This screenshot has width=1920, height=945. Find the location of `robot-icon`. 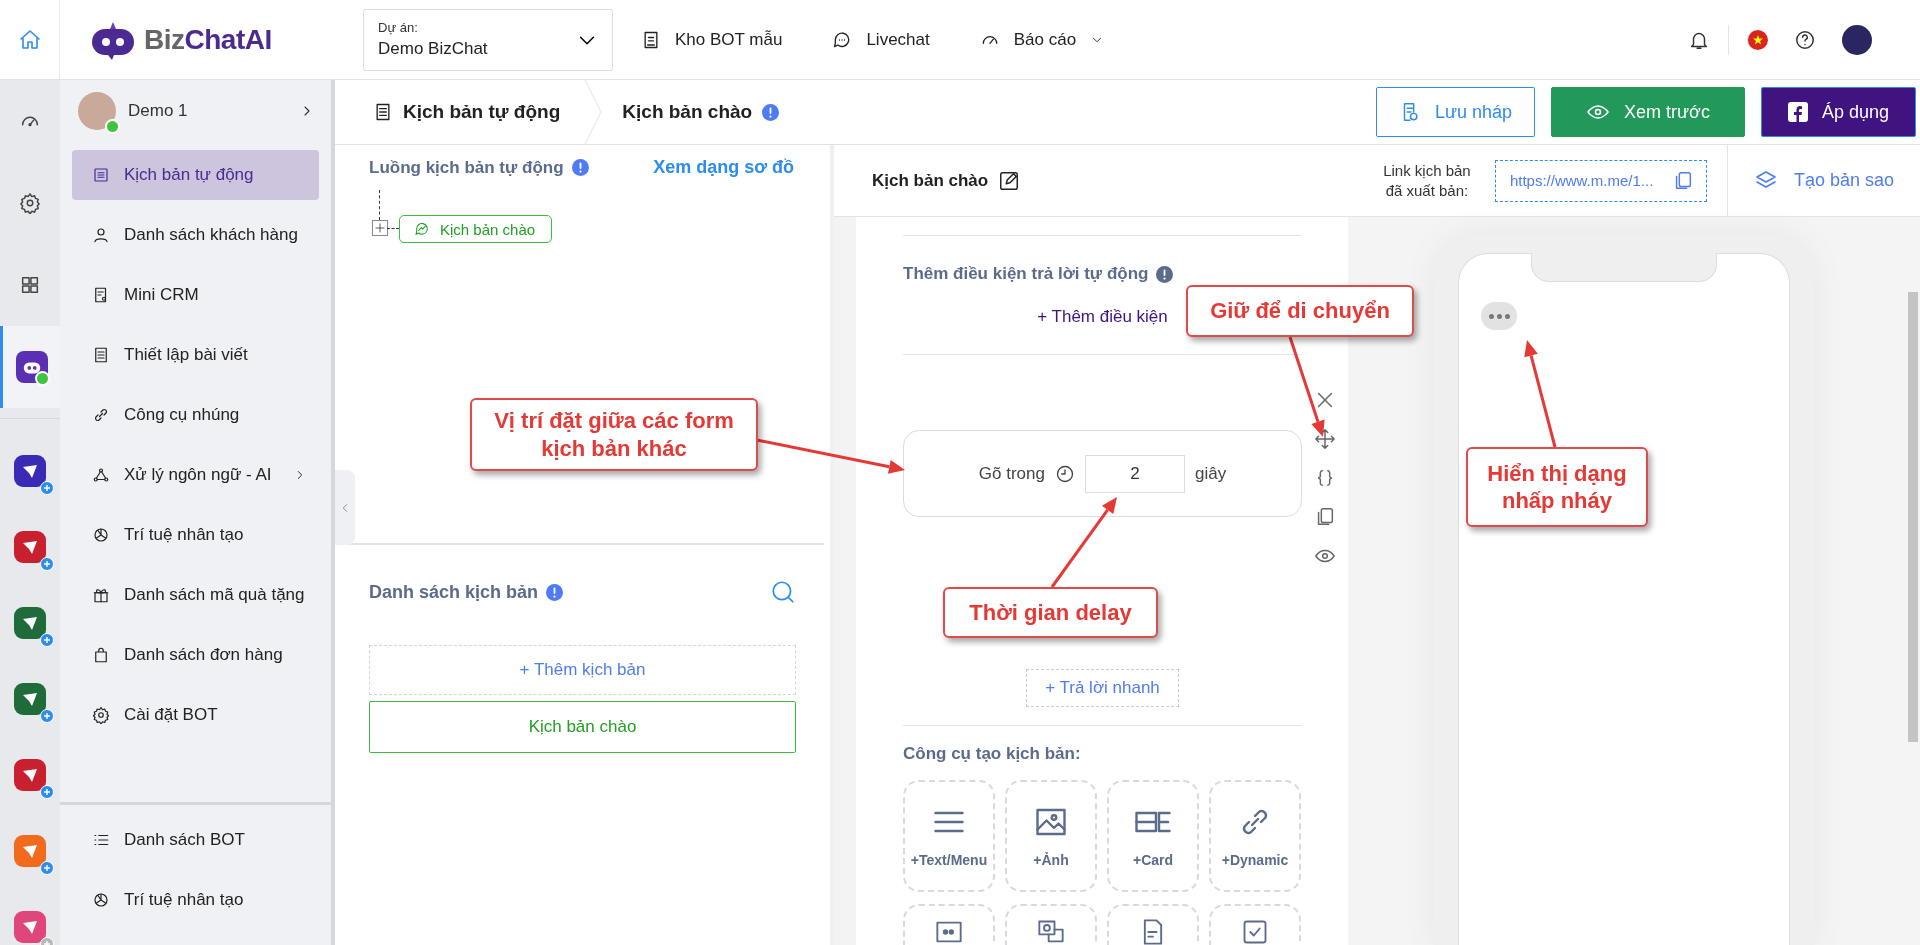

robot-icon is located at coordinates (31, 367).